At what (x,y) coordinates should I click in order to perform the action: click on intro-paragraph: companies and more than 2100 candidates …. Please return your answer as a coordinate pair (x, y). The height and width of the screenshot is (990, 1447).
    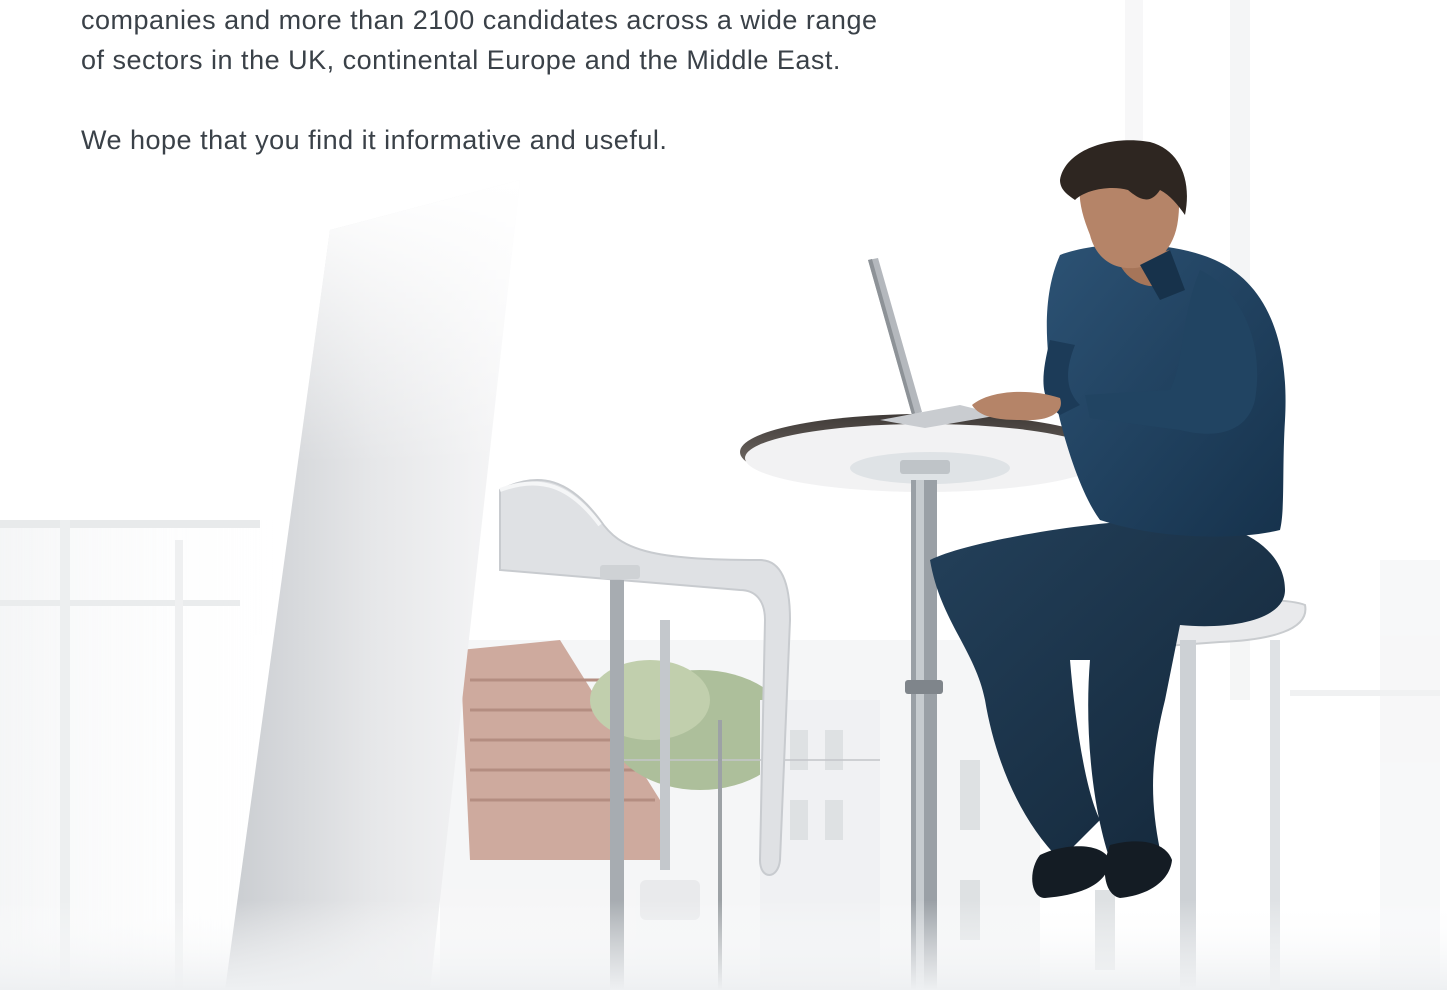
    Looking at the image, I should click on (561, 40).